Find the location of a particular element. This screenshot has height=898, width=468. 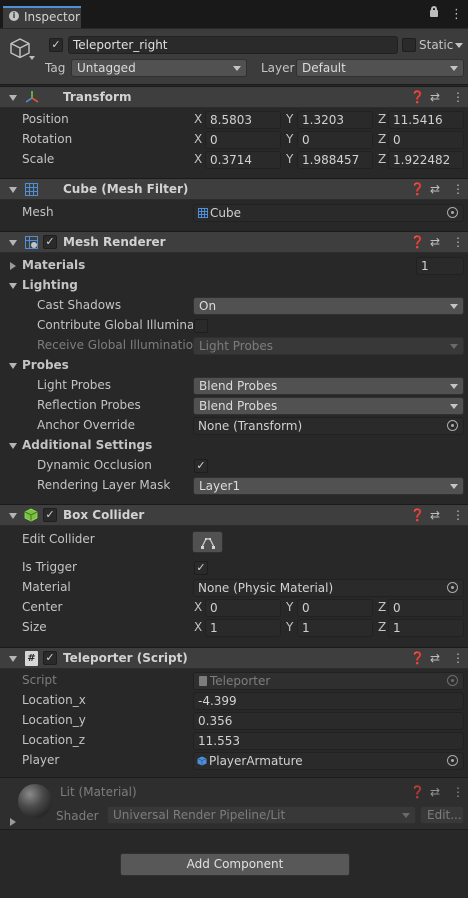

static-checkbox is located at coordinates (409, 45).